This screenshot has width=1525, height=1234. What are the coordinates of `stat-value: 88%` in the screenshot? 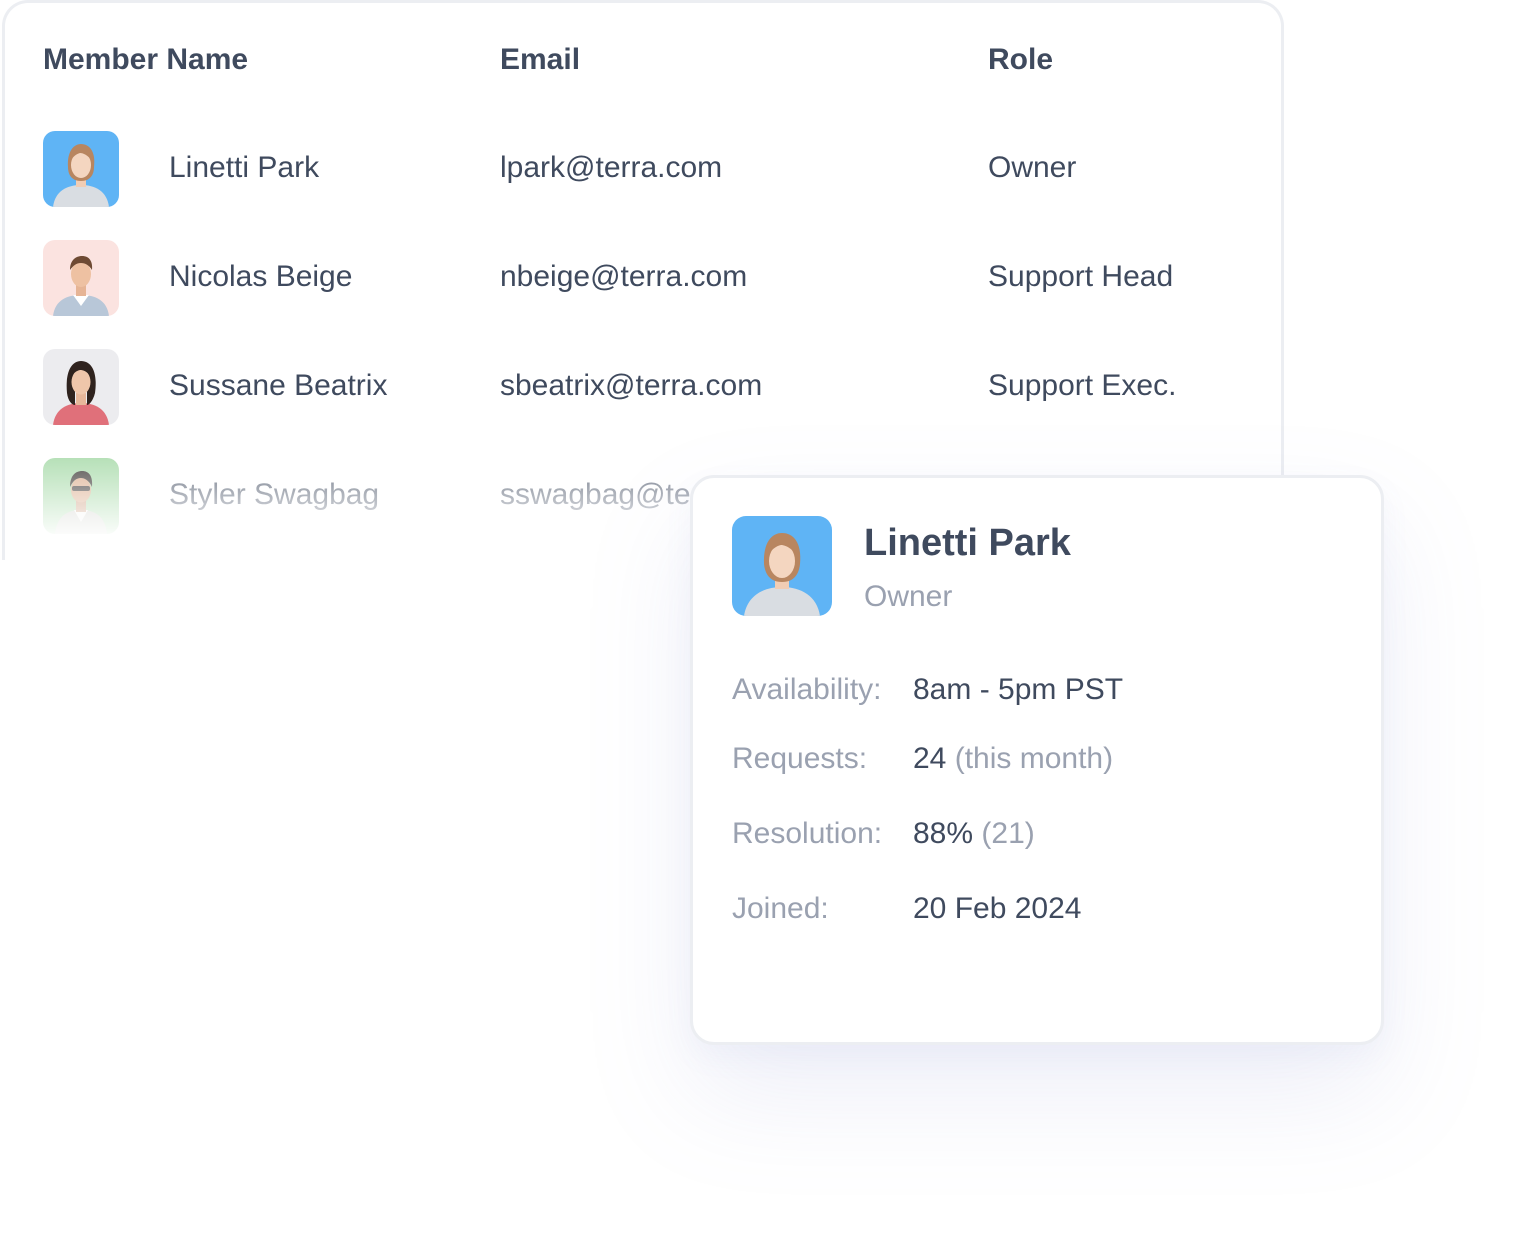 It's located at (943, 833).